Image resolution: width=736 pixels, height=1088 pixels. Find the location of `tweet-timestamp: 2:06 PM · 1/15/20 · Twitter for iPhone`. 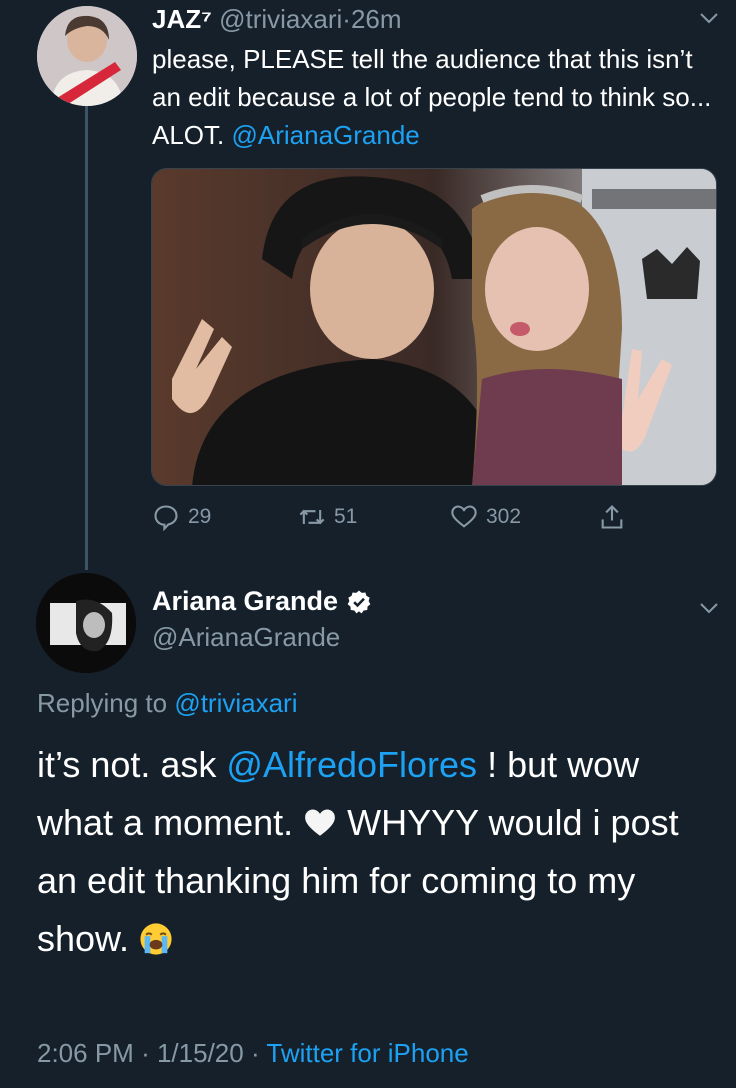

tweet-timestamp: 2:06 PM · 1/15/20 · Twitter for iPhone is located at coordinates (253, 1053).